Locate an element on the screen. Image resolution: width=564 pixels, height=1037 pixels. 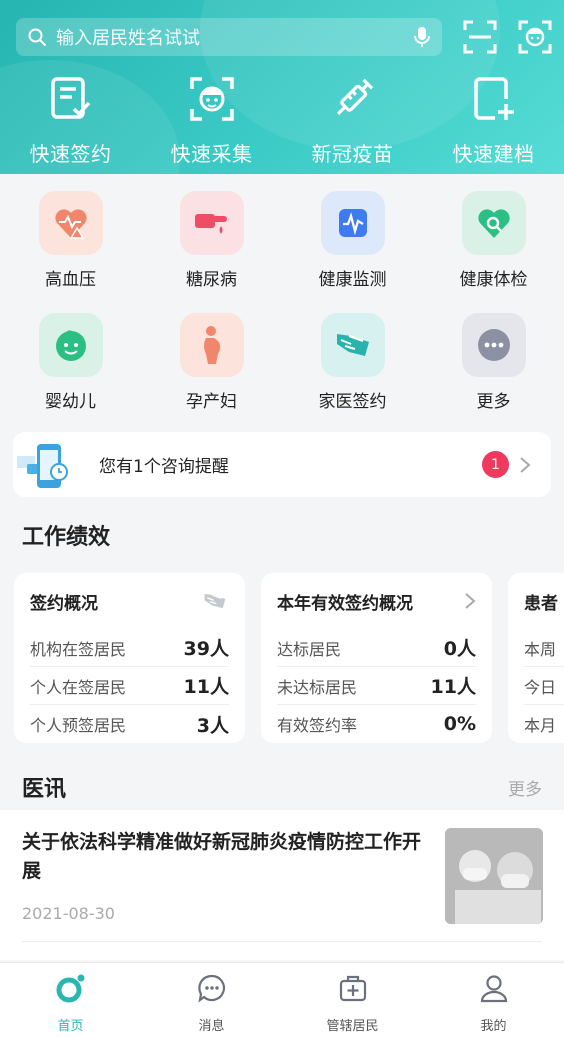
service-maternal: 孕产妇 is located at coordinates (211, 362).